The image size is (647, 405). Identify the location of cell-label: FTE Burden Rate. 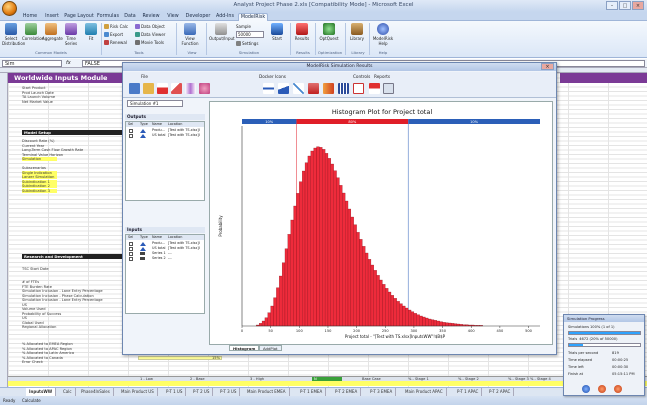
(72, 287).